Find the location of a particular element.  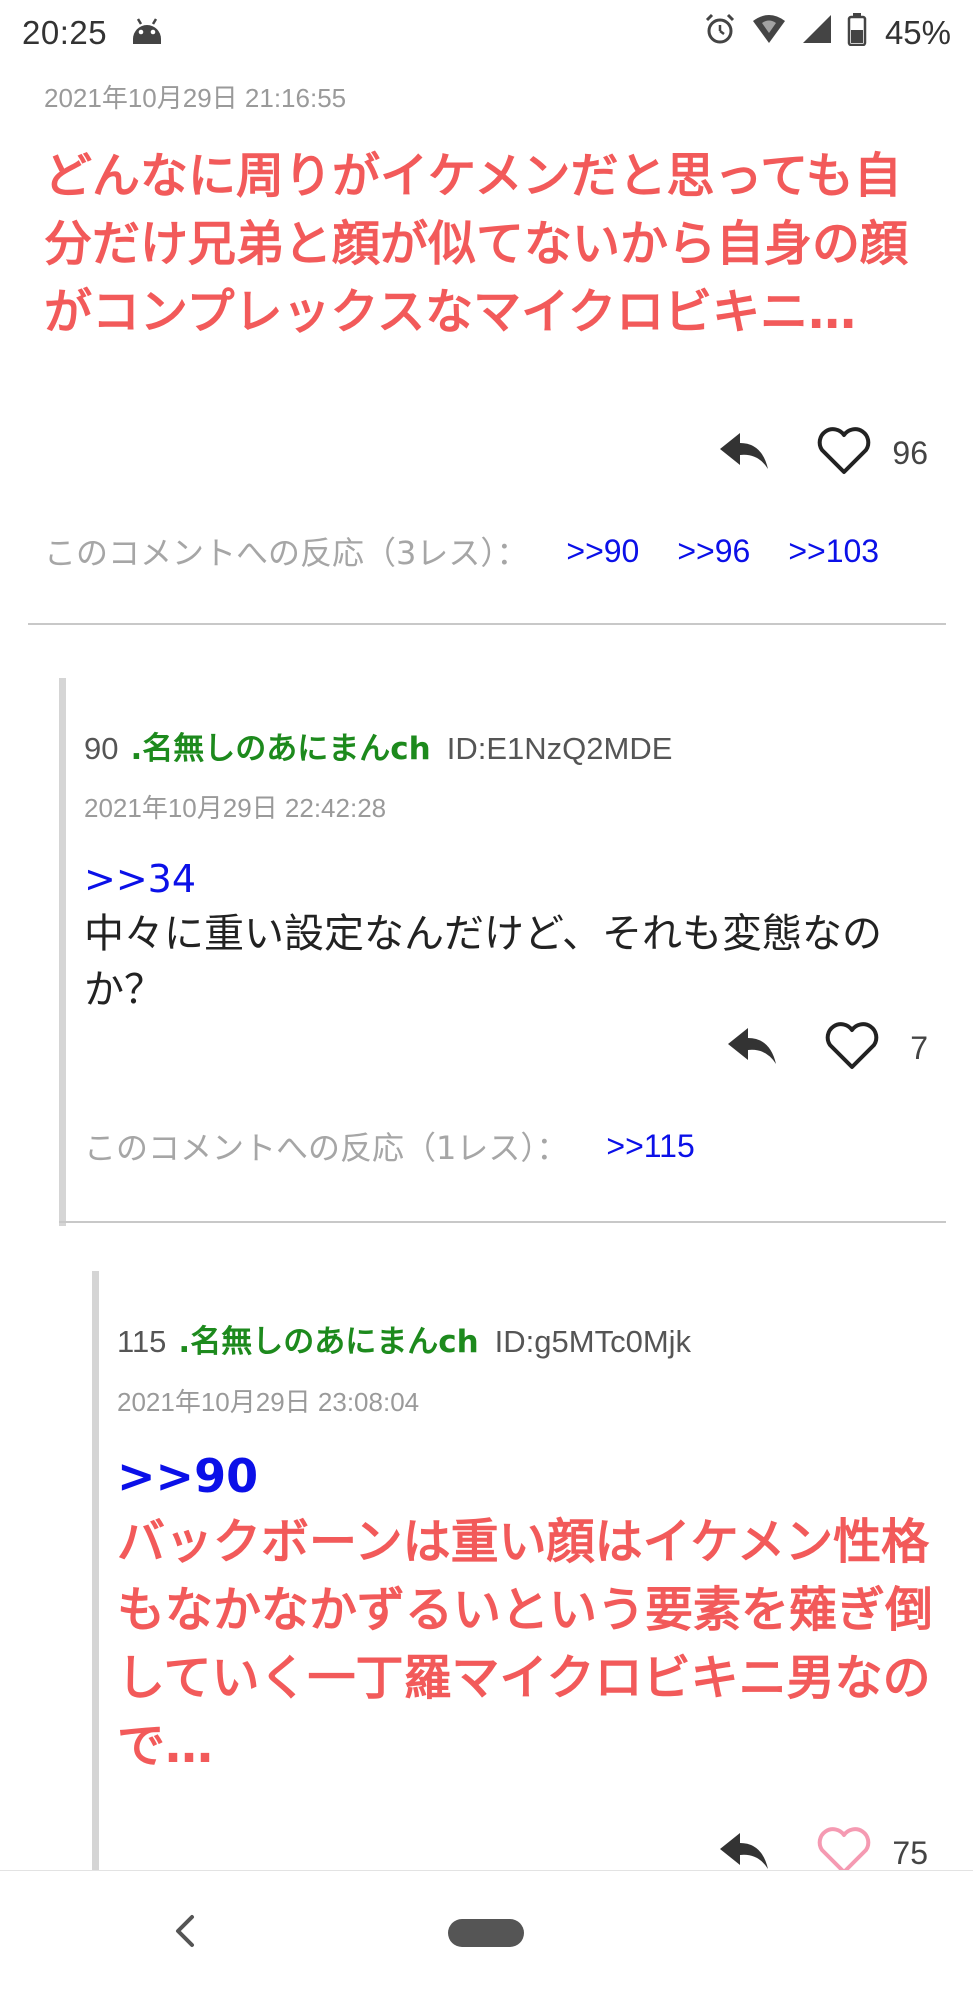

wifi-icon is located at coordinates (769, 33).